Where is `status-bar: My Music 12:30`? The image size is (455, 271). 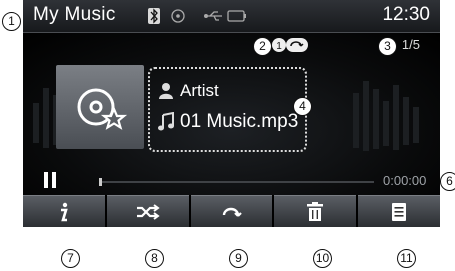
status-bar: My Music 12:30 is located at coordinates (231, 16).